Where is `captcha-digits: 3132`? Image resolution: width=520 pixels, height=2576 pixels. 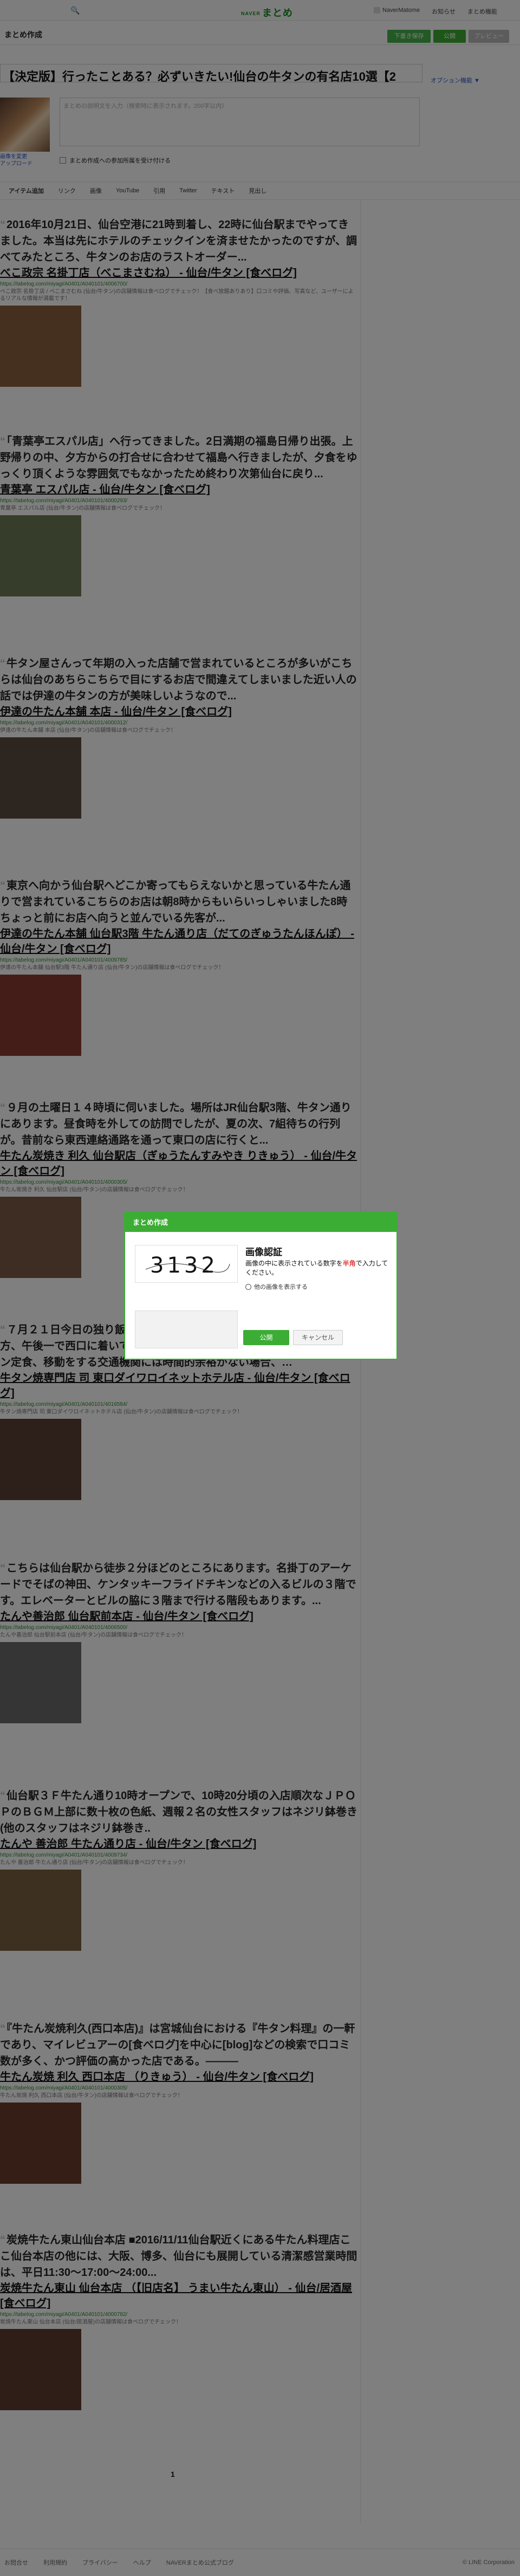 captcha-digits: 3132 is located at coordinates (184, 1265).